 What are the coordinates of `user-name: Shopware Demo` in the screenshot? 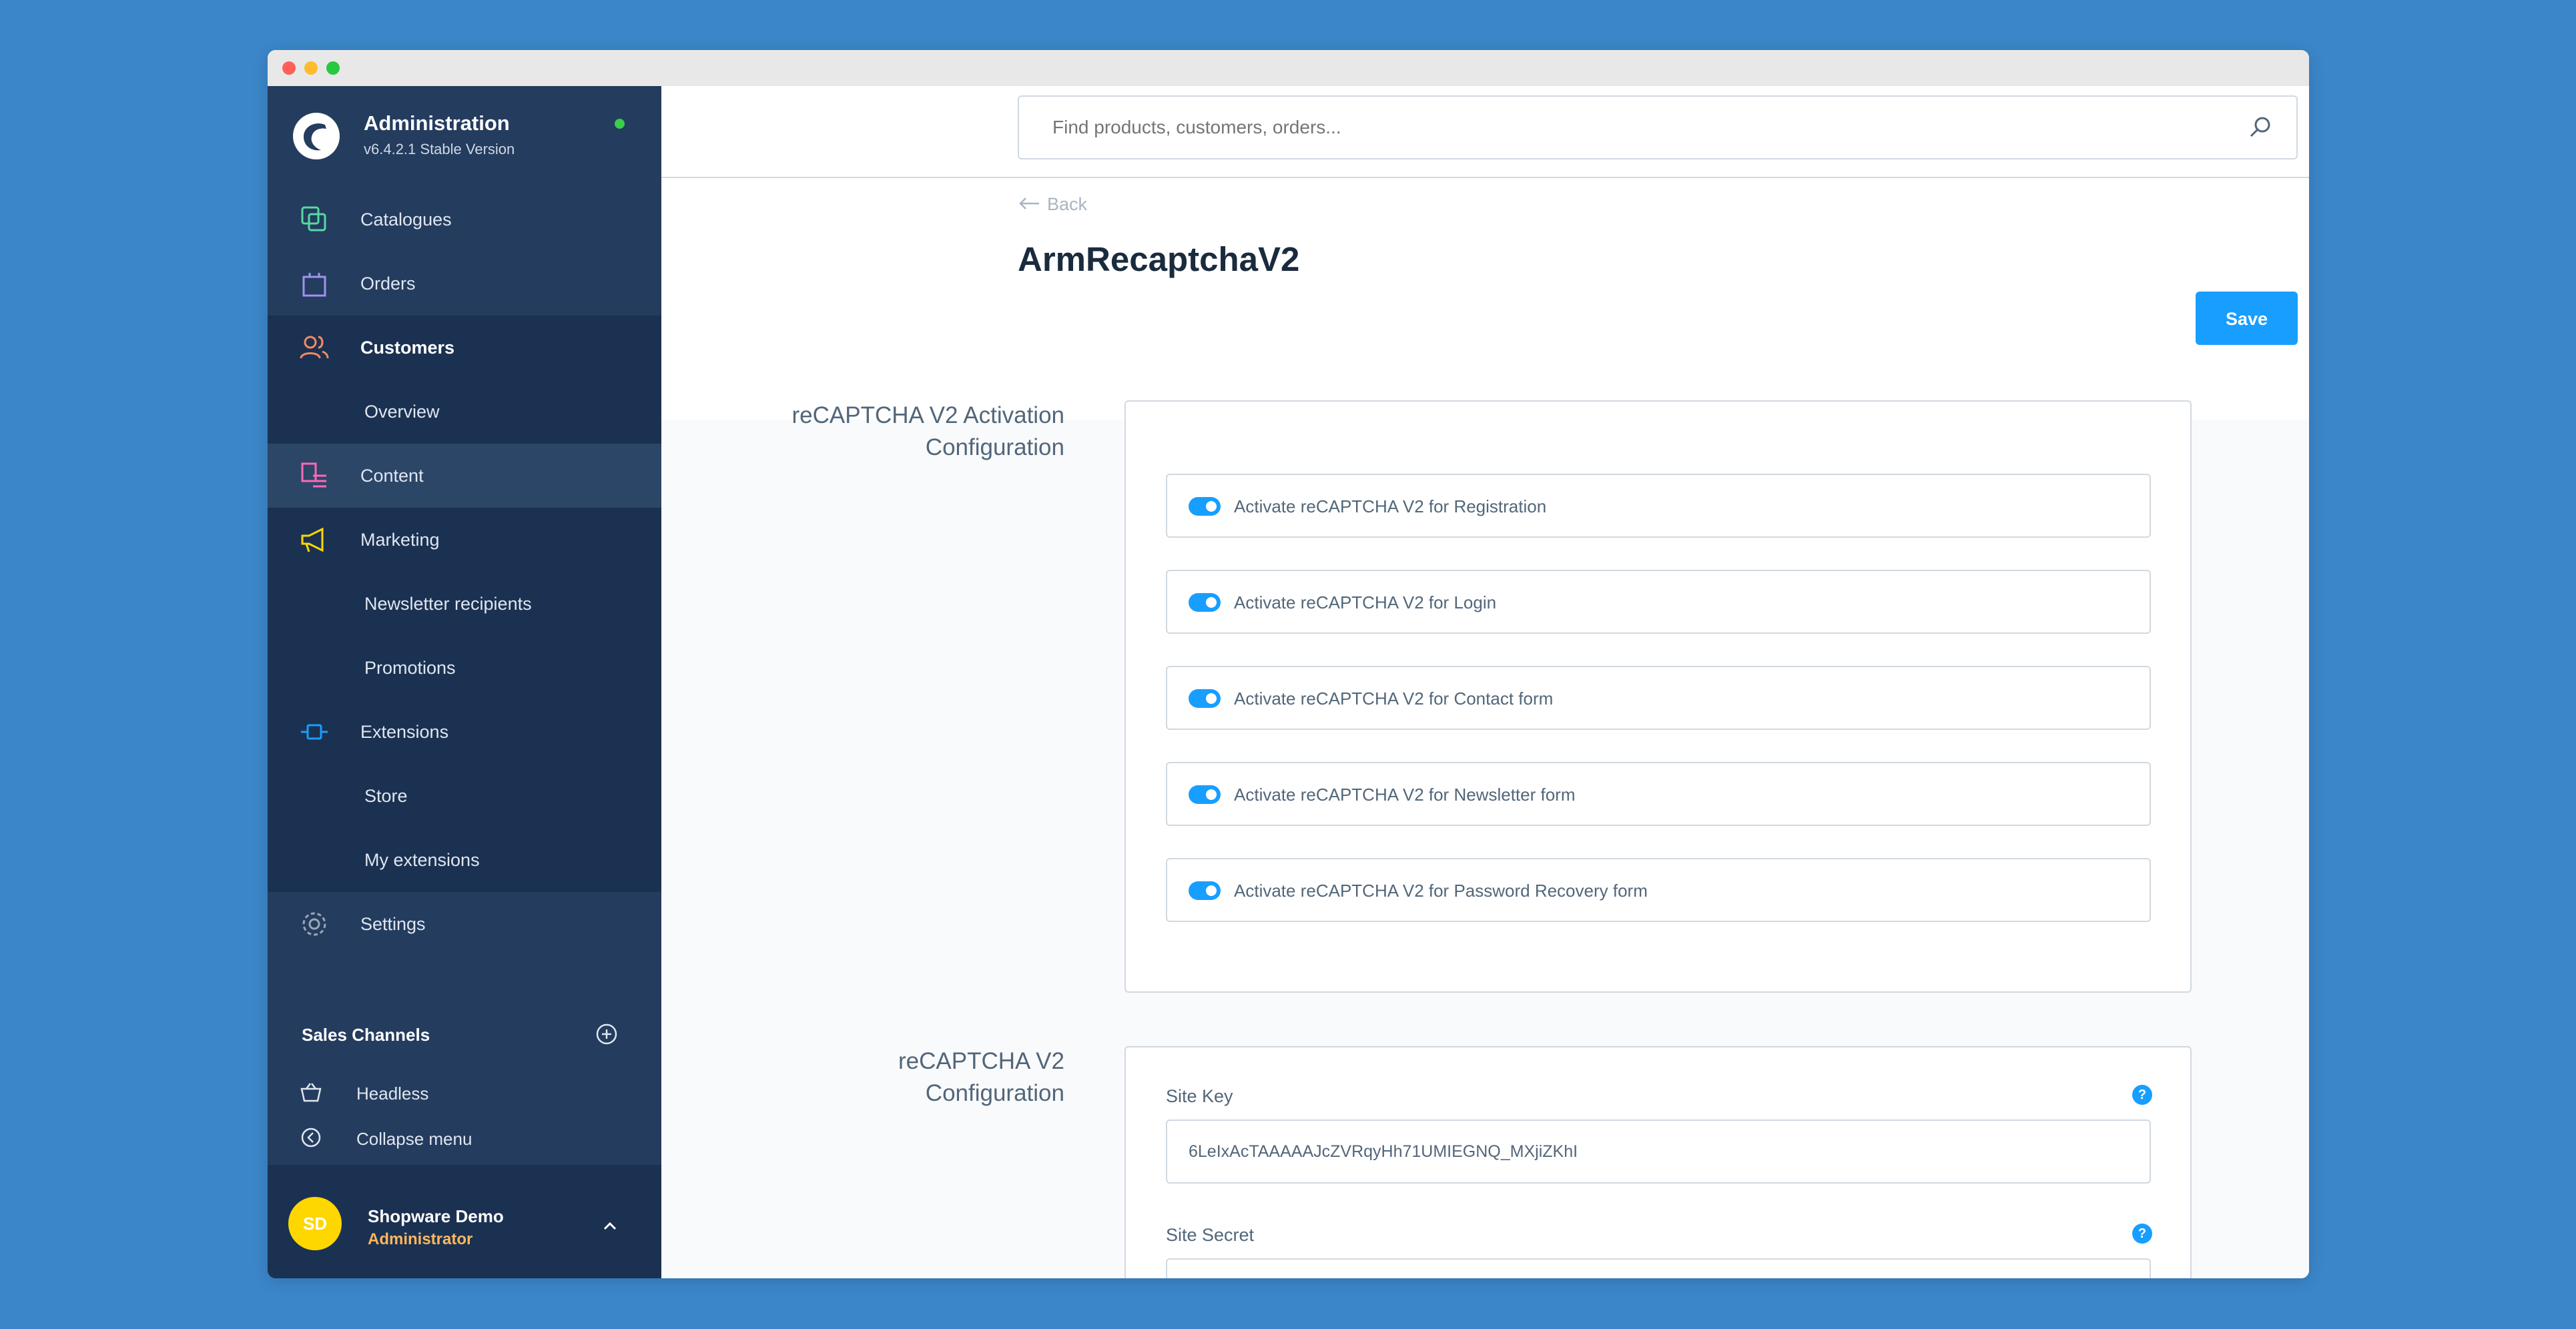 It's located at (436, 1216).